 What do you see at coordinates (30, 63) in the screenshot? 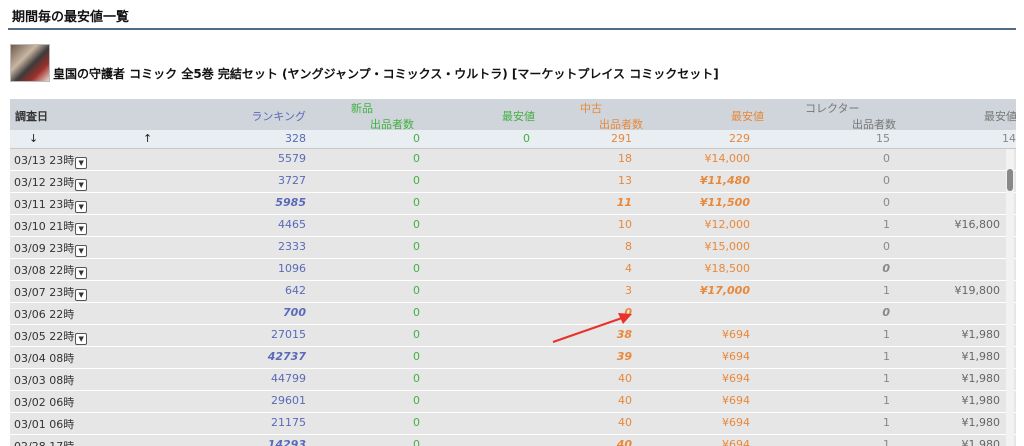
I see `product-thumbnail` at bounding box center [30, 63].